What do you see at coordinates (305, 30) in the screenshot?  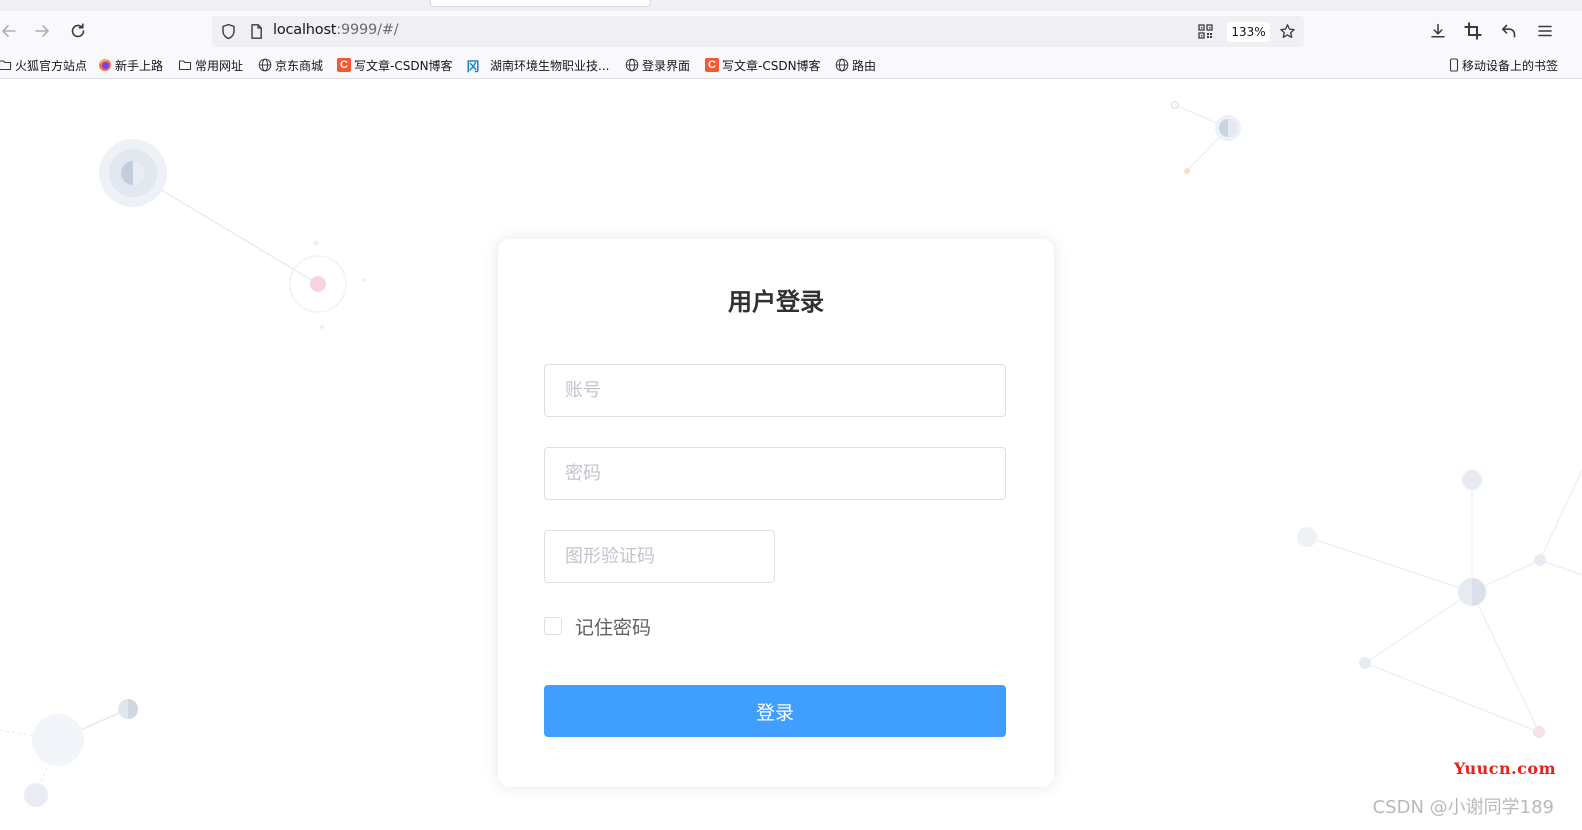 I see `url-host: localhost` at bounding box center [305, 30].